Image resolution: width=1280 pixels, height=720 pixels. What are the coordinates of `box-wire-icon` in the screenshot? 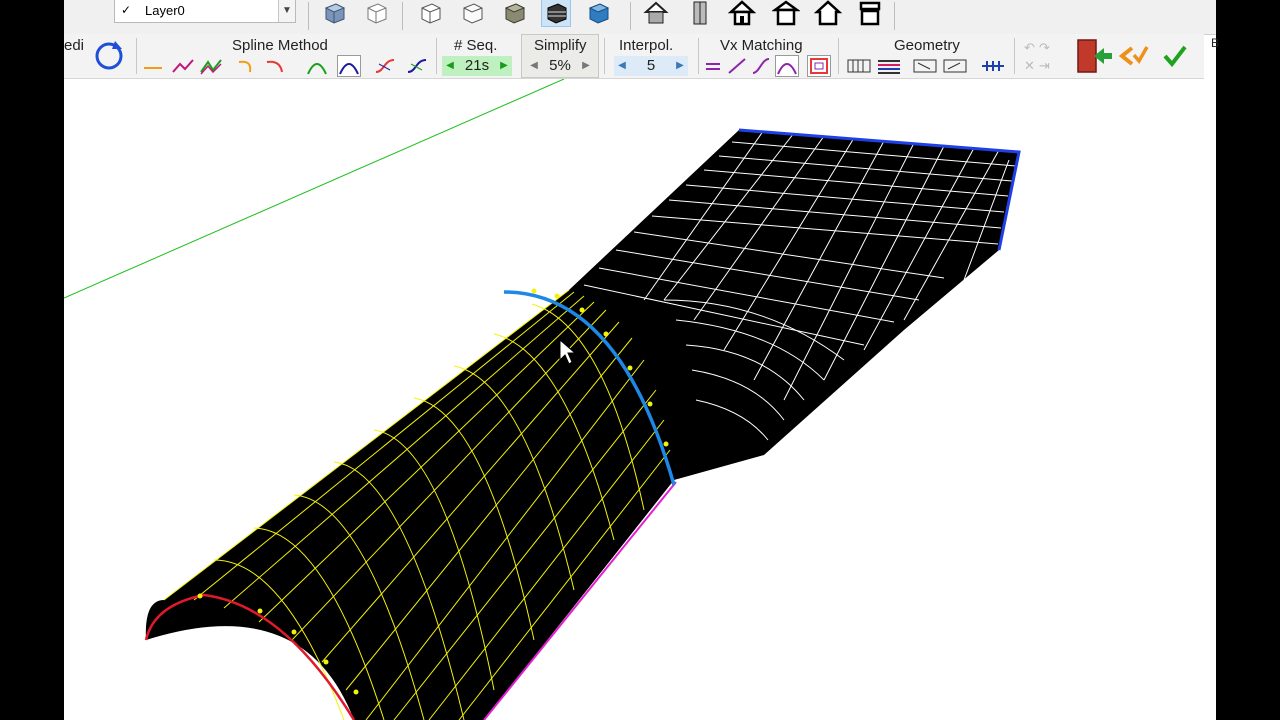 It's located at (376, 13).